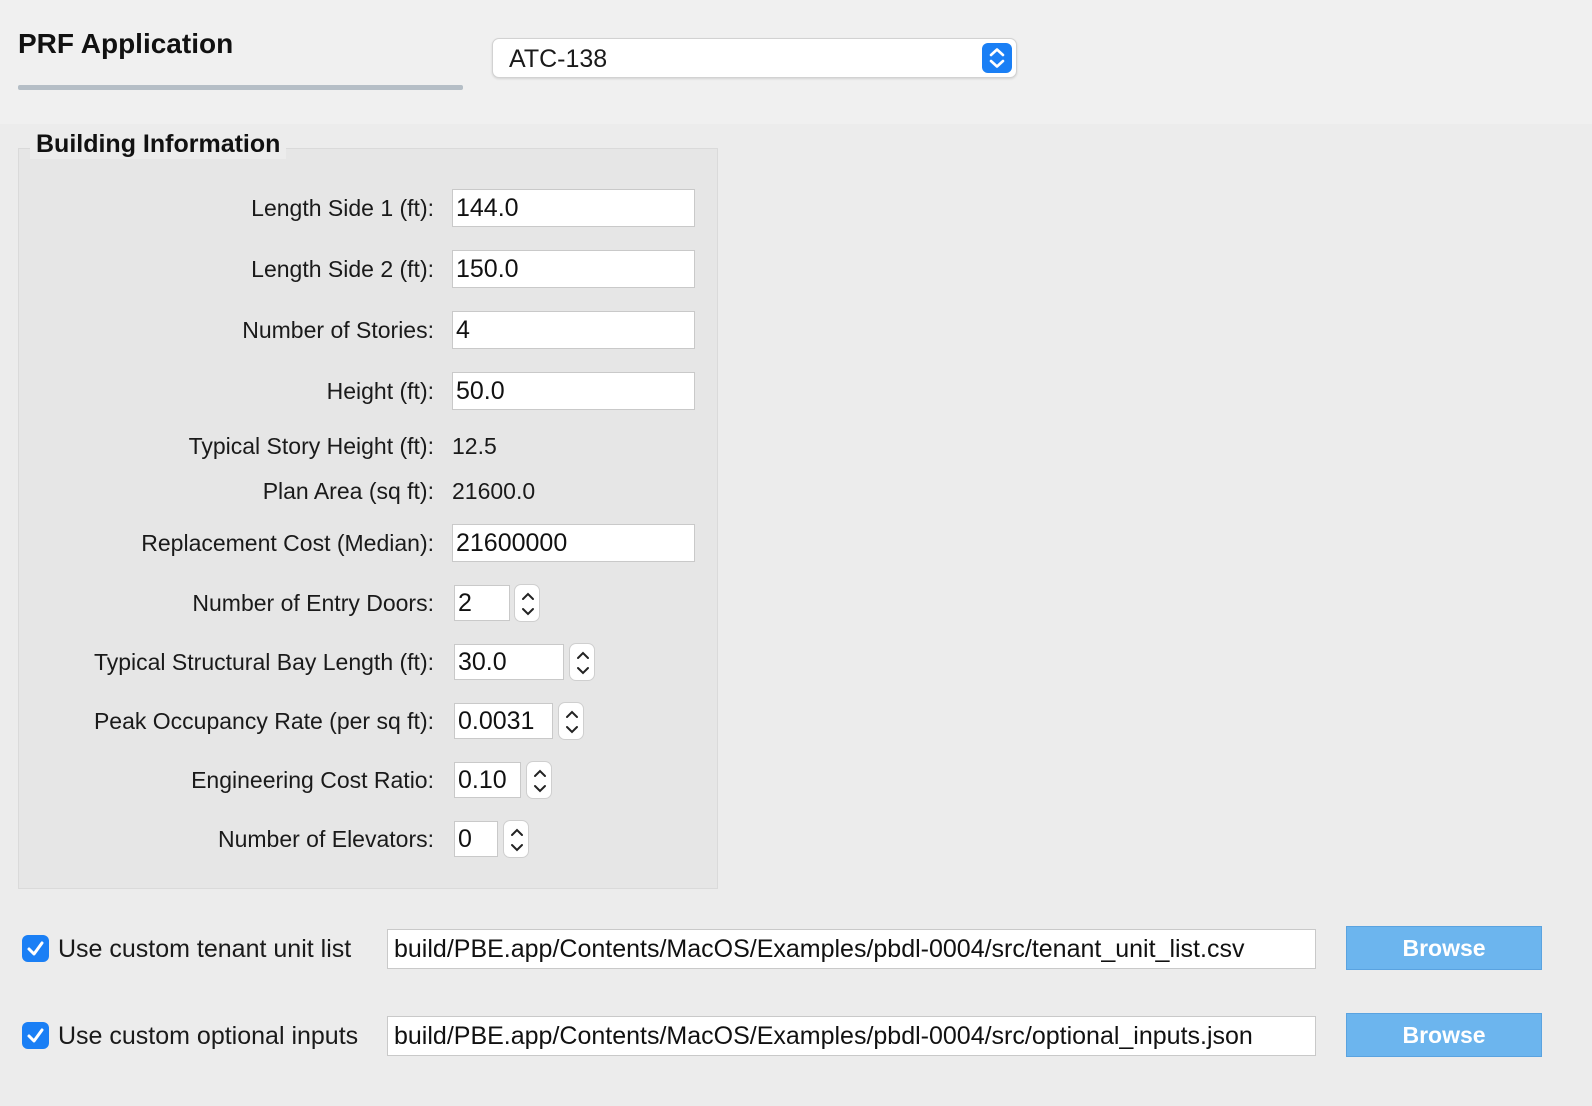 Image resolution: width=1592 pixels, height=1106 pixels. I want to click on bay-length-label: Typical Structural Bay Length (ft):, so click(263, 662).